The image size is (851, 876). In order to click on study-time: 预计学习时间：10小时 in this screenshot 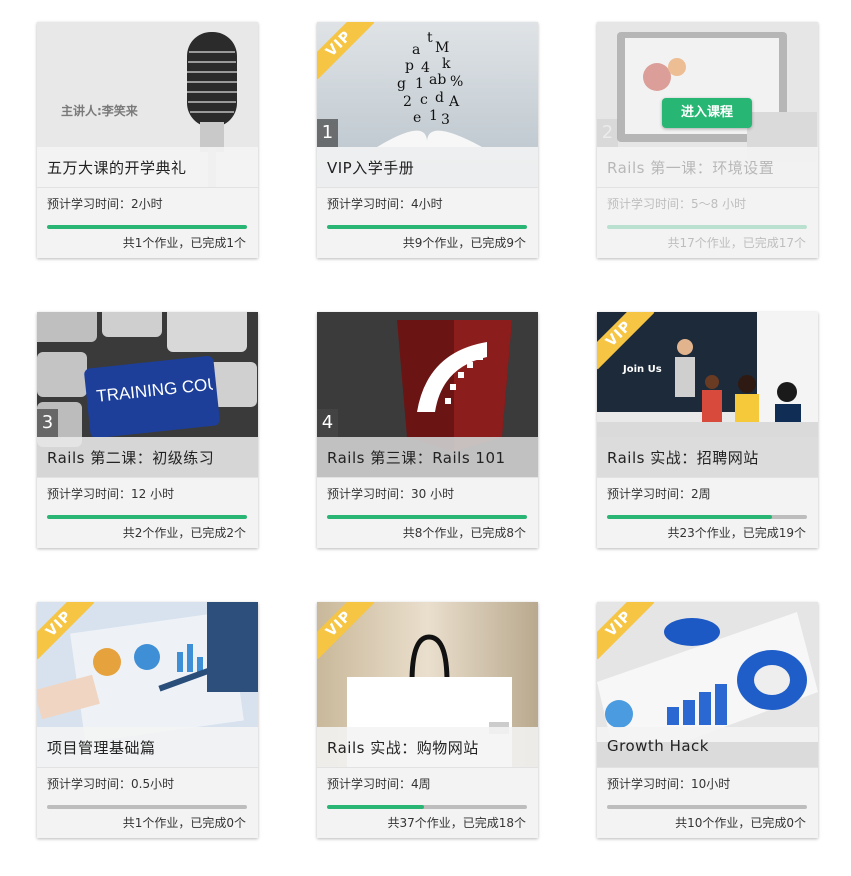, I will do `click(669, 784)`.